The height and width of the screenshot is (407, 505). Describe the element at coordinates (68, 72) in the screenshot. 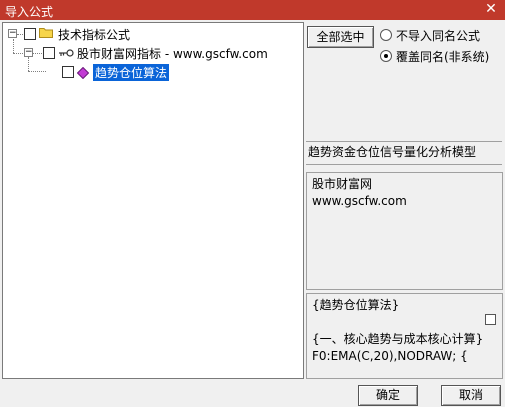

I see `checkbox-leaf` at that location.